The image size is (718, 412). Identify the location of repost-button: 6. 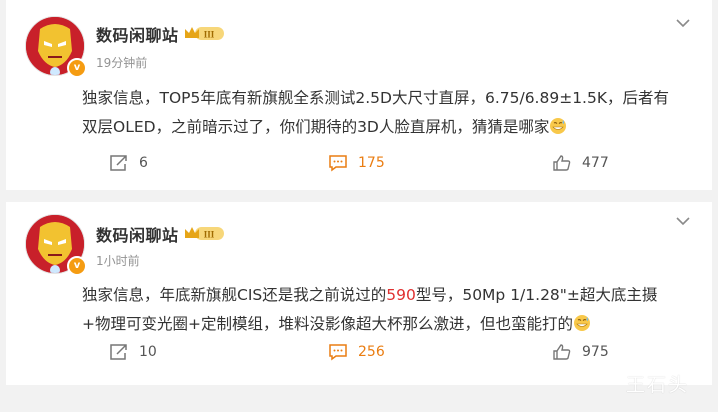
(128, 163).